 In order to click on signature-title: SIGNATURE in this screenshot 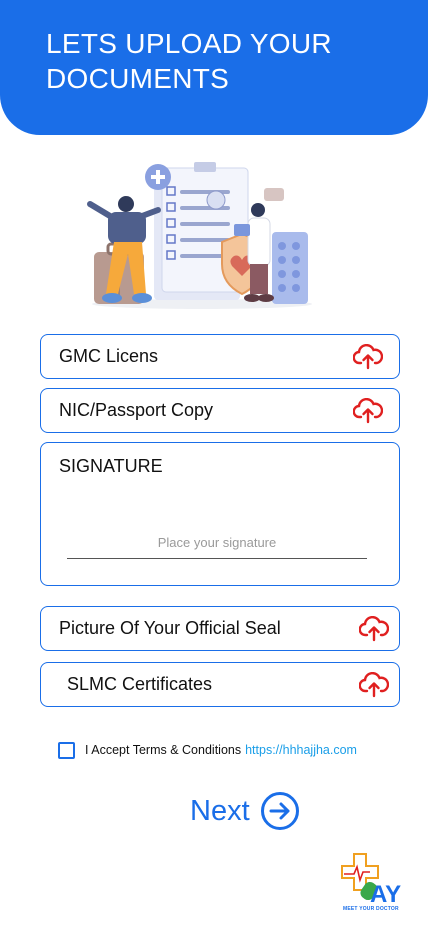, I will do `click(111, 466)`.